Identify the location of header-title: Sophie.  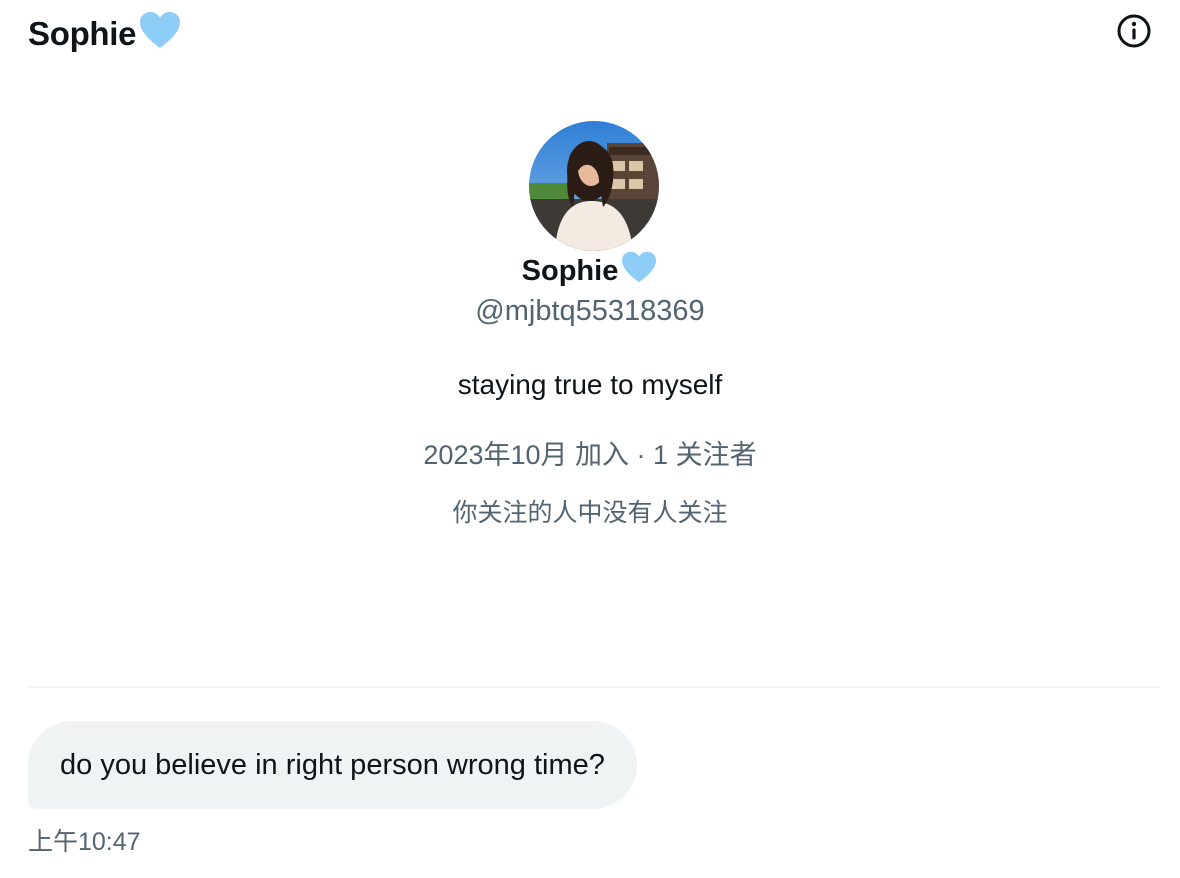
(105, 34).